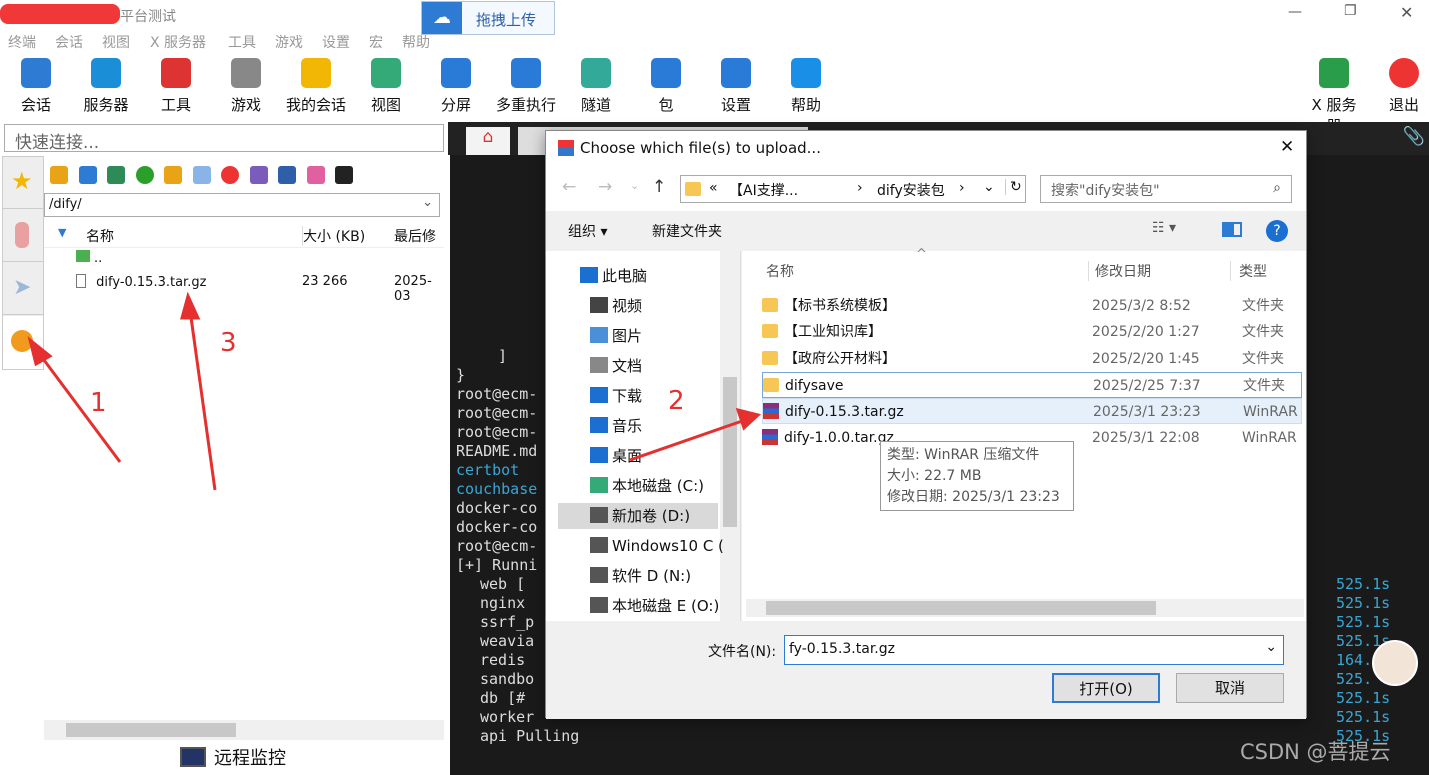 The image size is (1429, 775). Describe the element at coordinates (228, 343) in the screenshot. I see `annotation-3: 3` at that location.